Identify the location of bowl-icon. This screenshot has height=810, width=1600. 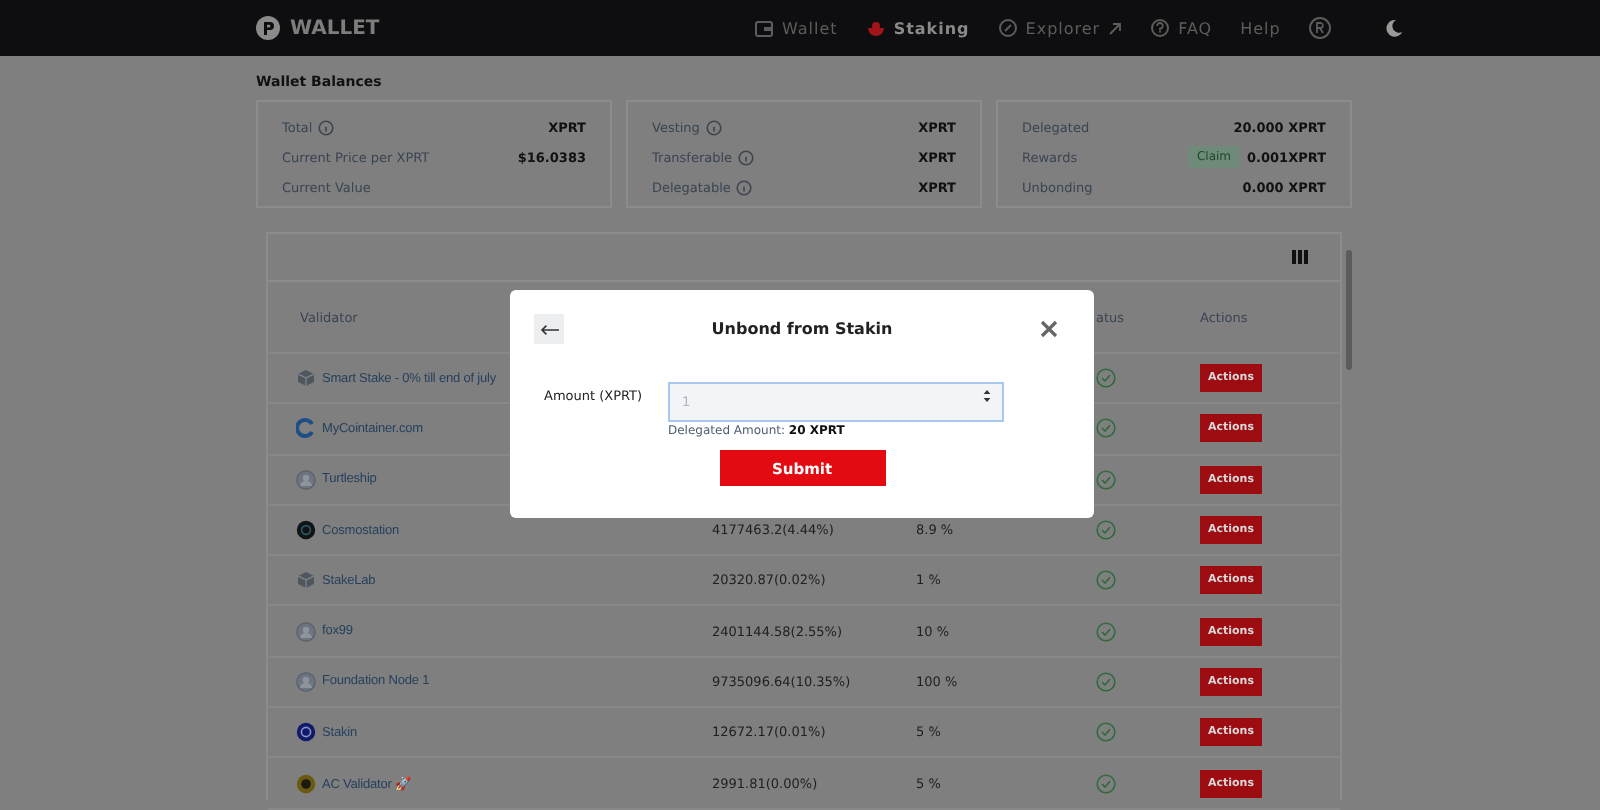
(875, 28).